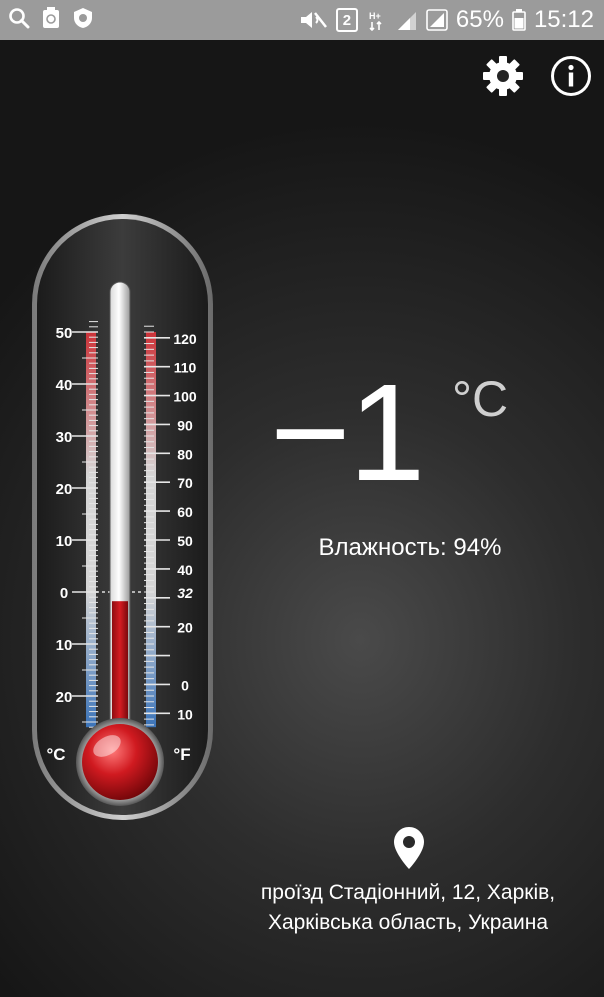 This screenshot has width=604, height=997. What do you see at coordinates (64, 333) in the screenshot?
I see `celsius-tick-label: 50` at bounding box center [64, 333].